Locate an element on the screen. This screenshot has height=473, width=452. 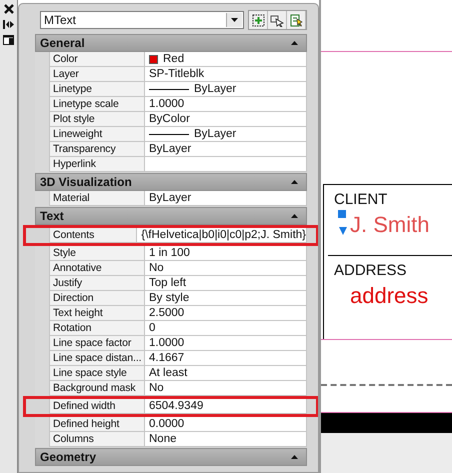
section-header: 3D Visualization is located at coordinates (171, 182).